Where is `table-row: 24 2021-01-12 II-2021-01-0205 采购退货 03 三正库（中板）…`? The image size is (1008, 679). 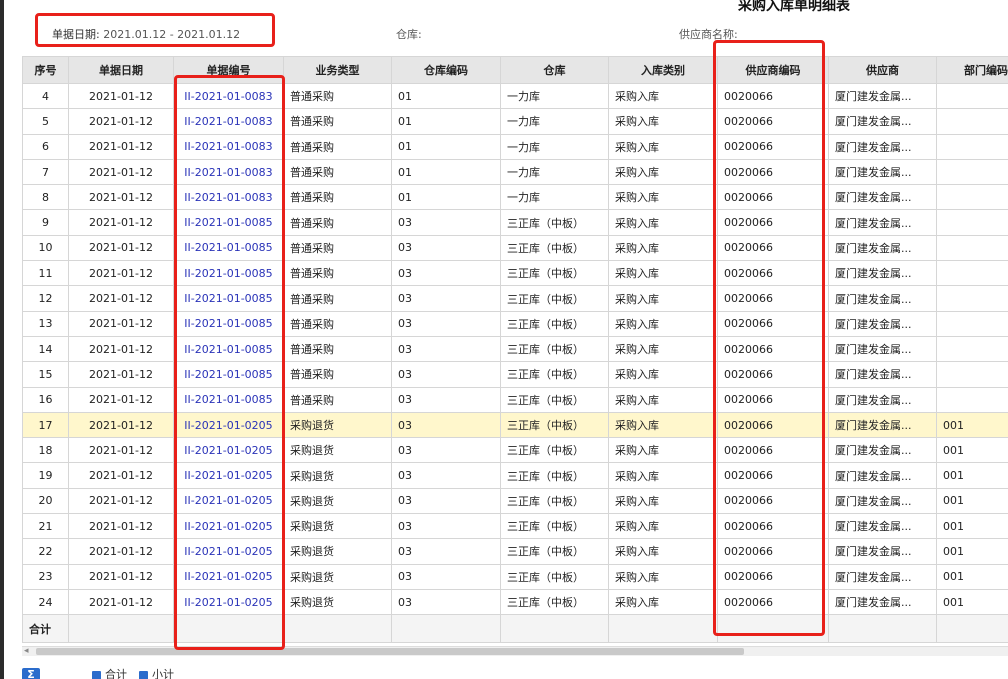
table-row: 24 2021-01-12 II-2021-01-0205 采购退货 03 三正库（中板）… is located at coordinates (515, 602).